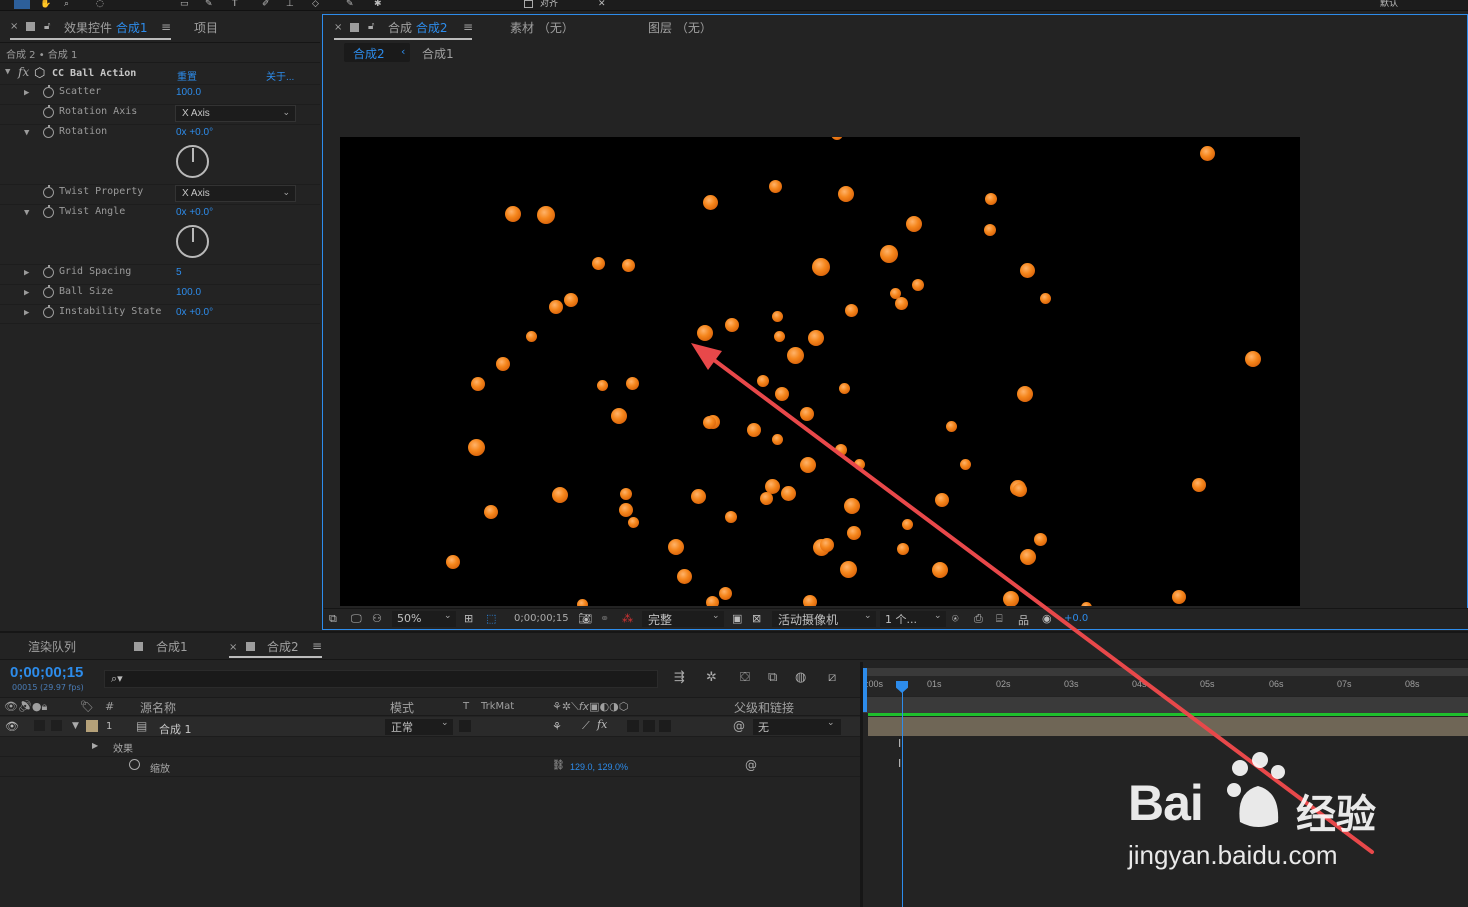 The height and width of the screenshot is (907, 1468). What do you see at coordinates (1293, 817) in the screenshot?
I see `baidu-watermark: Bai 经验 jingyan.baidu.com` at bounding box center [1293, 817].